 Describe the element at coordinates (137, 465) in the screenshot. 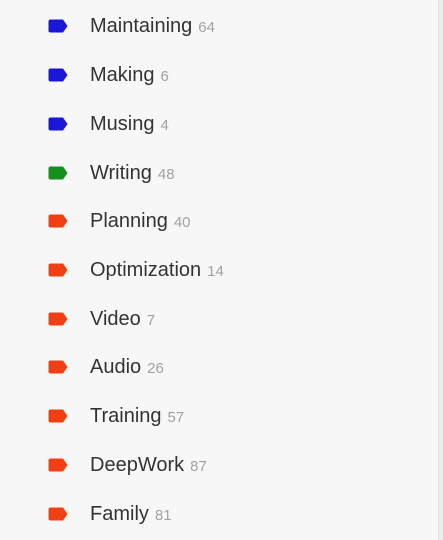

I see `tag-name: DeepWork` at that location.